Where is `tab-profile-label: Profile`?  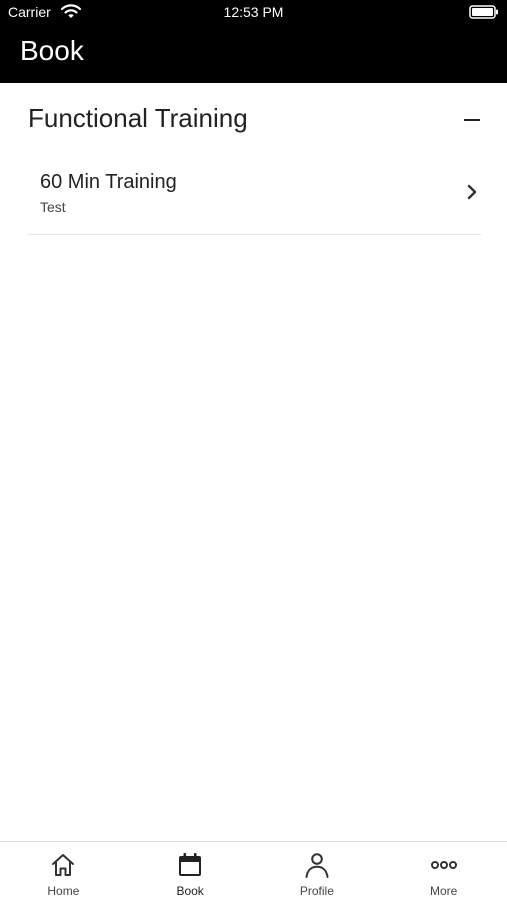
tab-profile-label: Profile is located at coordinates (316, 891).